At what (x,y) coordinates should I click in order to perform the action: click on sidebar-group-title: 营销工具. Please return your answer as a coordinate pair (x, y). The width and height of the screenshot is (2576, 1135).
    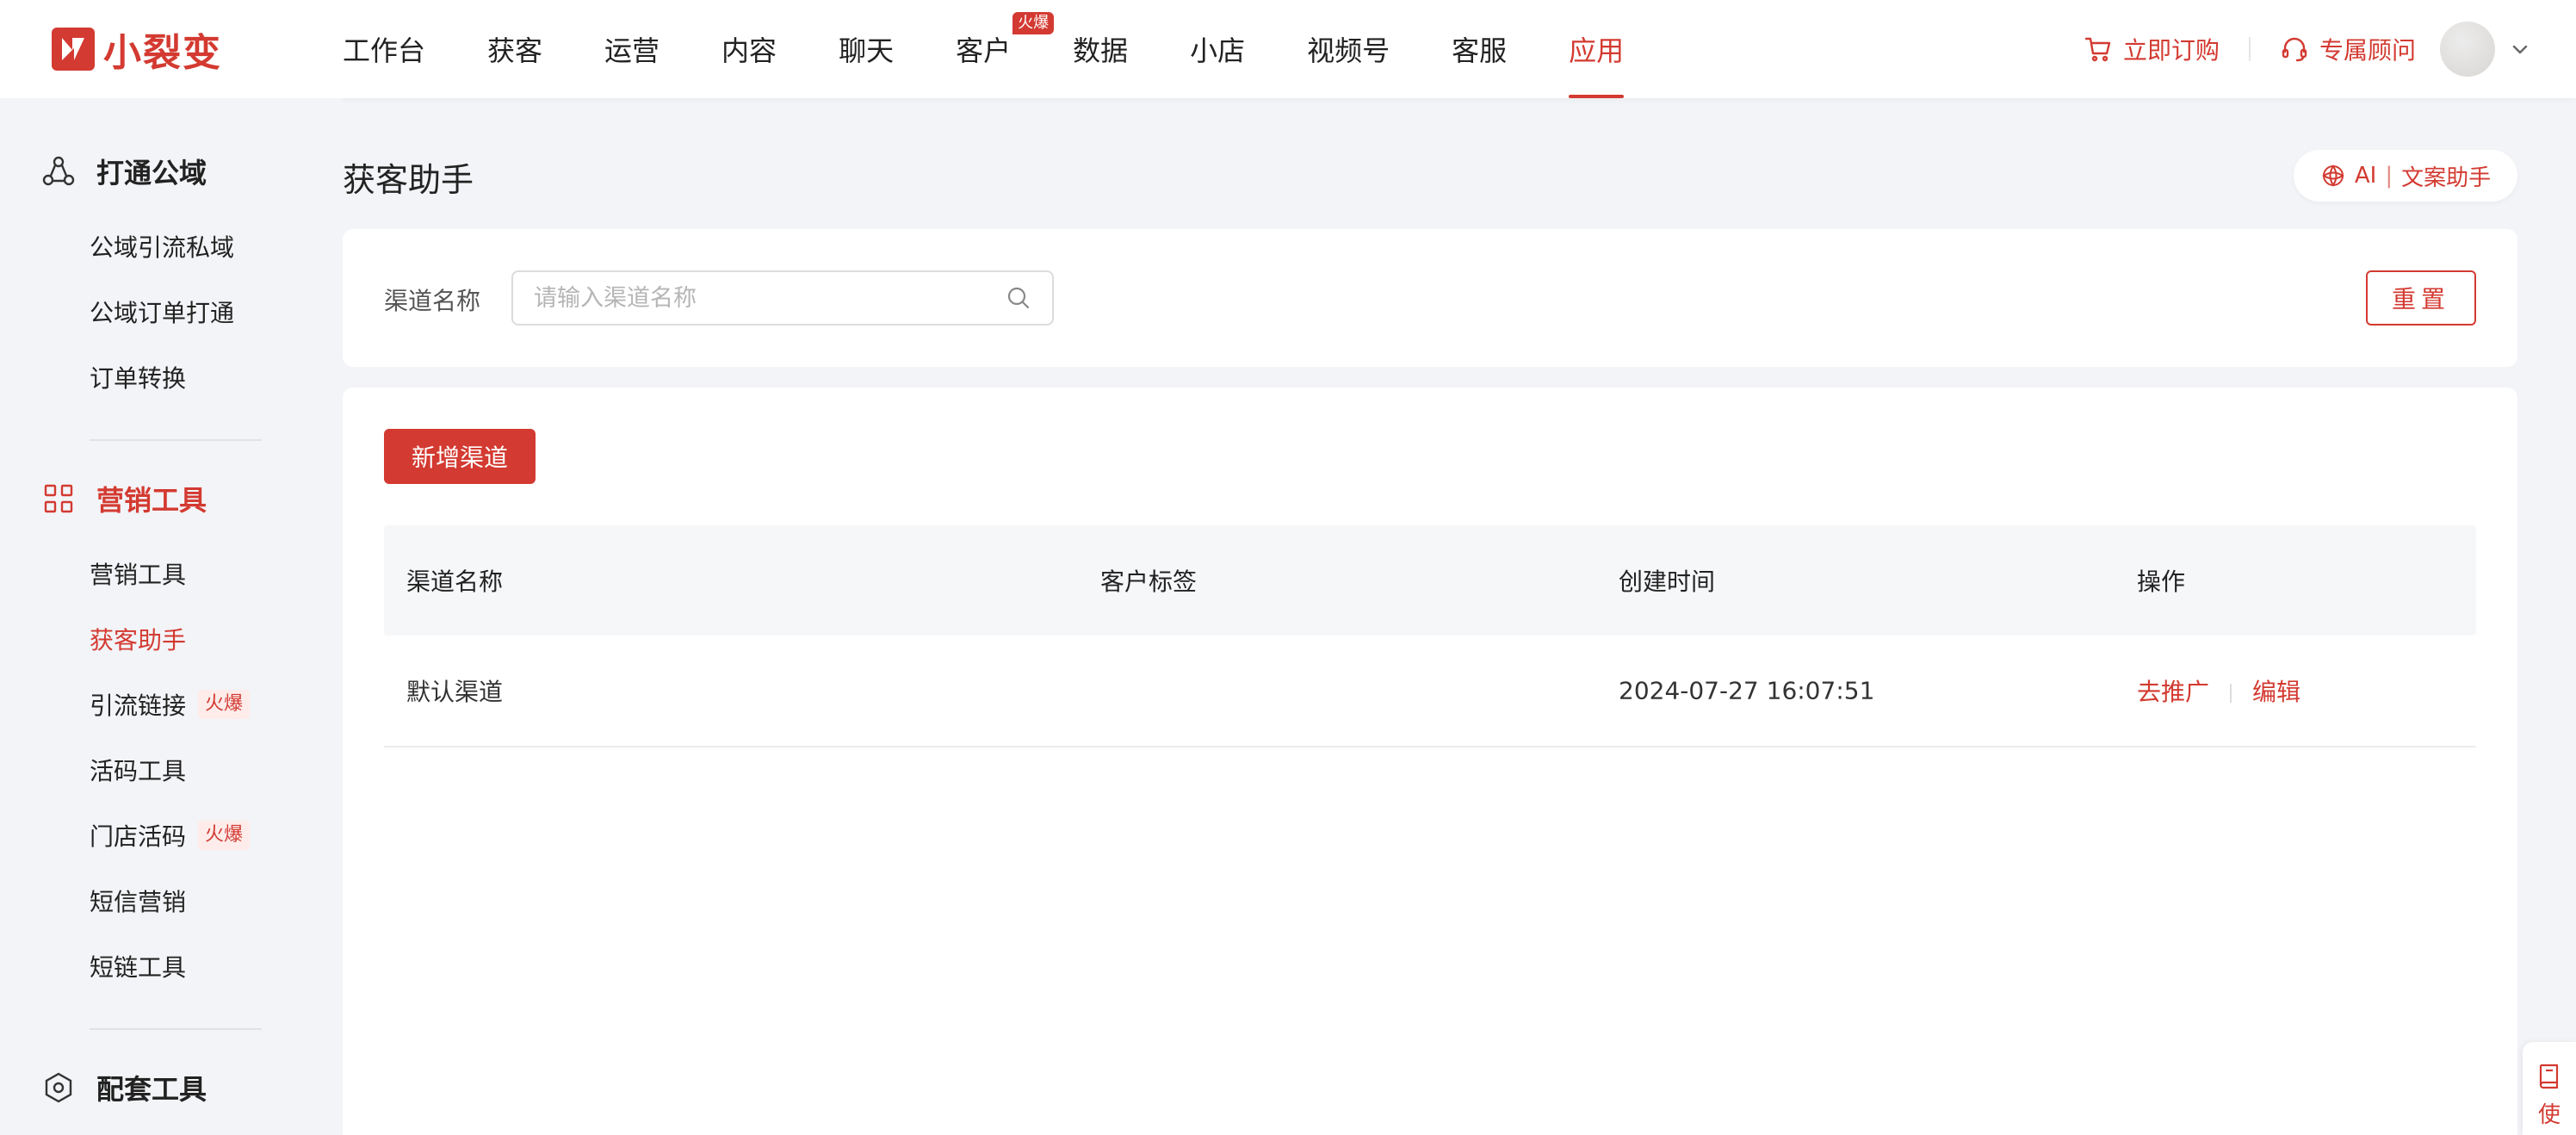
    Looking at the image, I should click on (152, 501).